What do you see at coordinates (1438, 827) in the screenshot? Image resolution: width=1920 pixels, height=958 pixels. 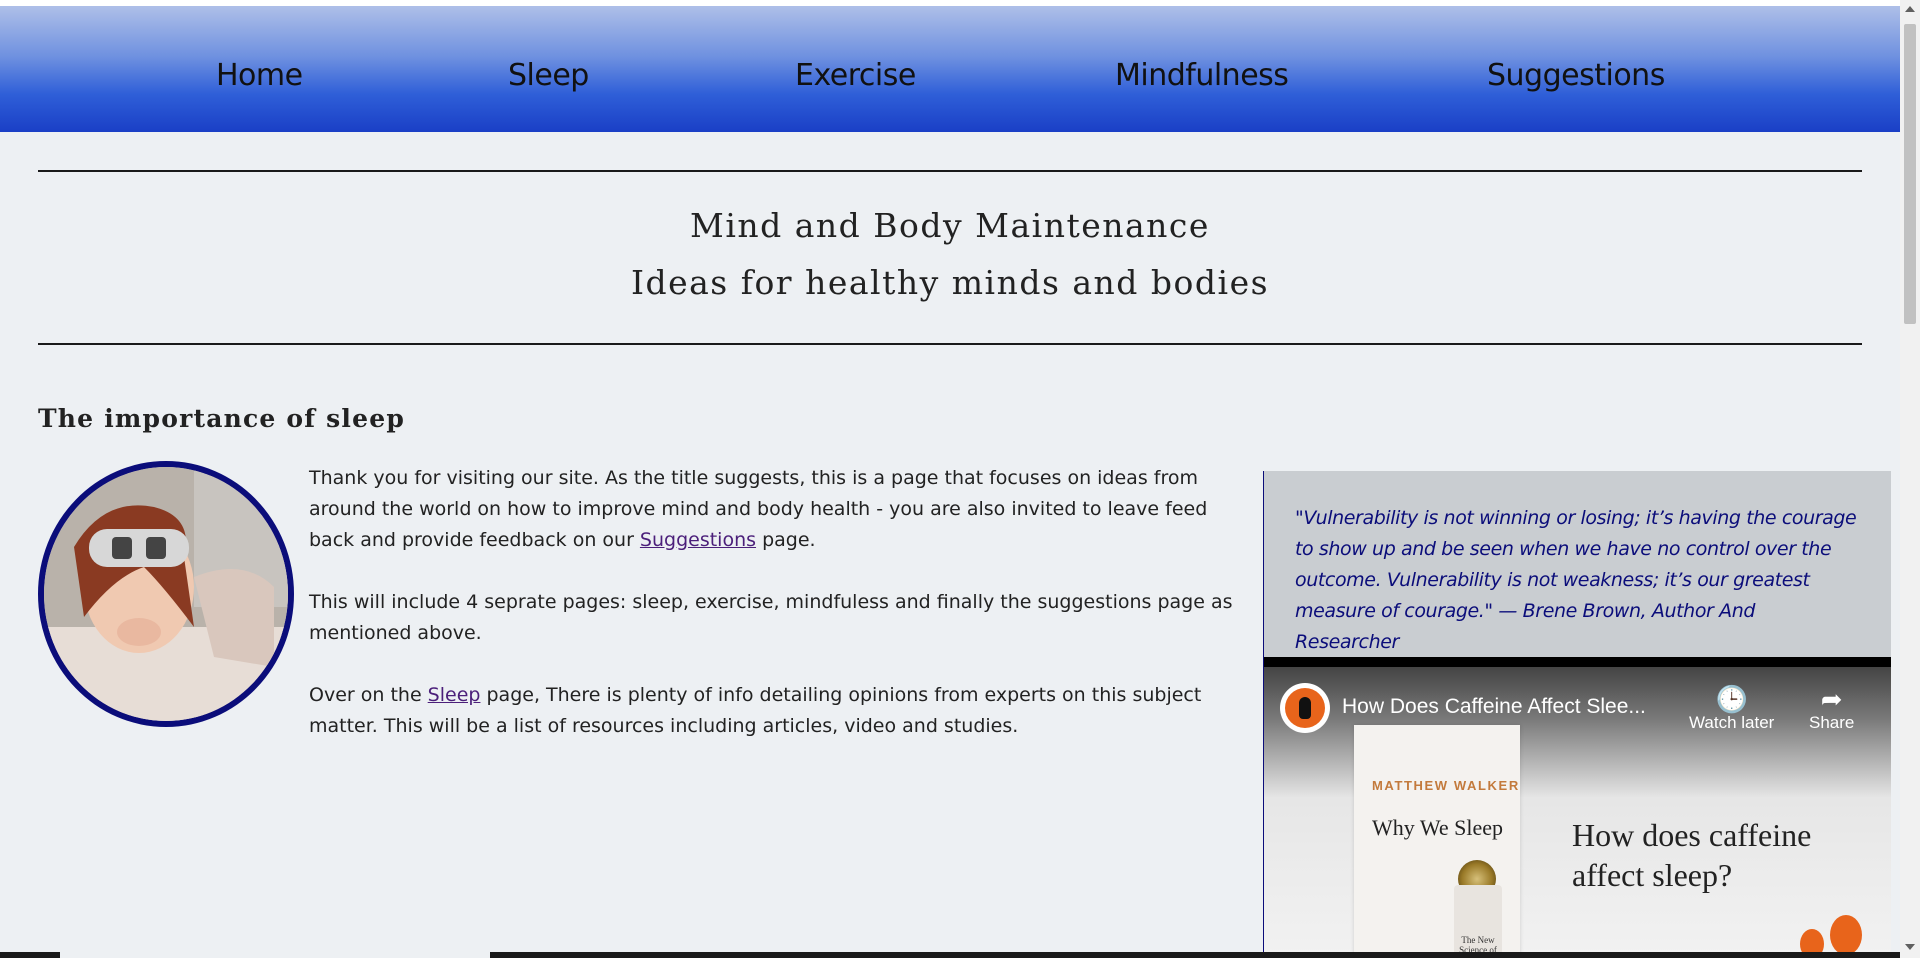 I see `book-title: Why We Sleep` at bounding box center [1438, 827].